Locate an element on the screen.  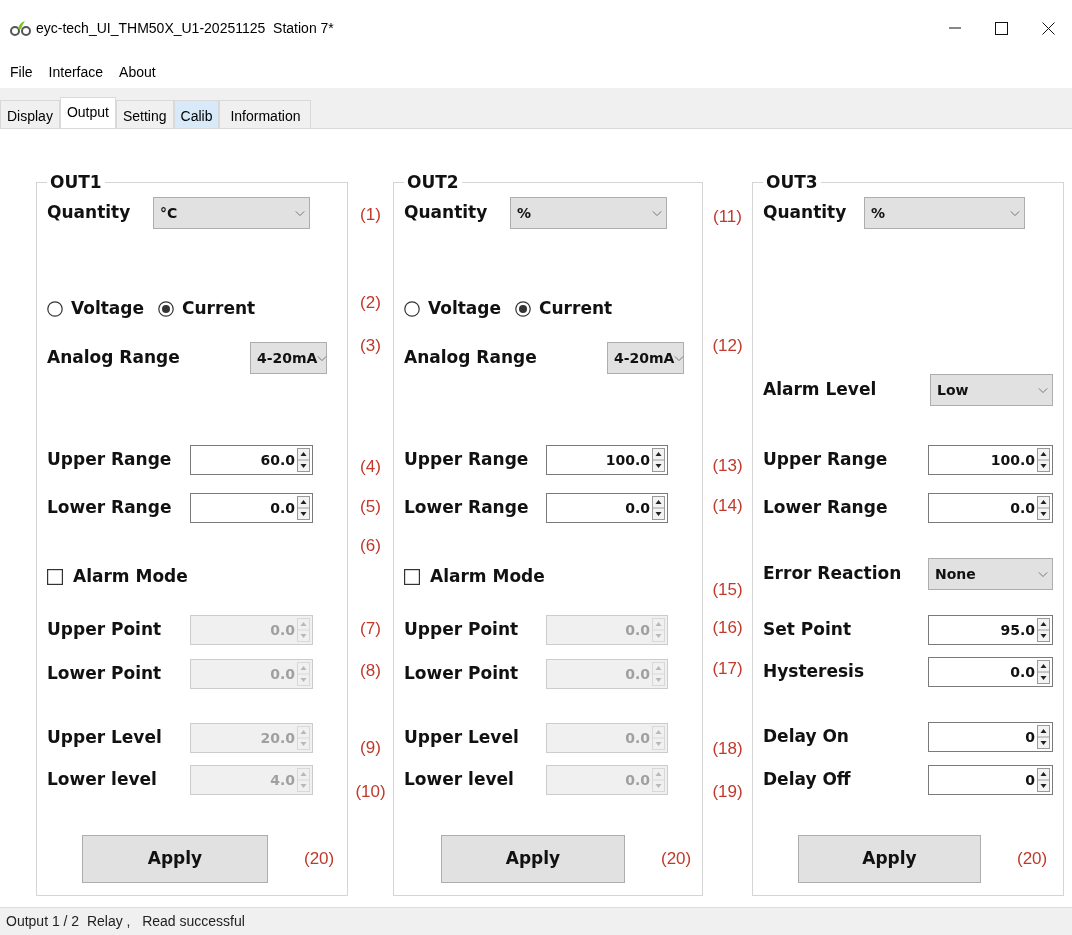
annotation-number: (12) is located at coordinates (727, 346).